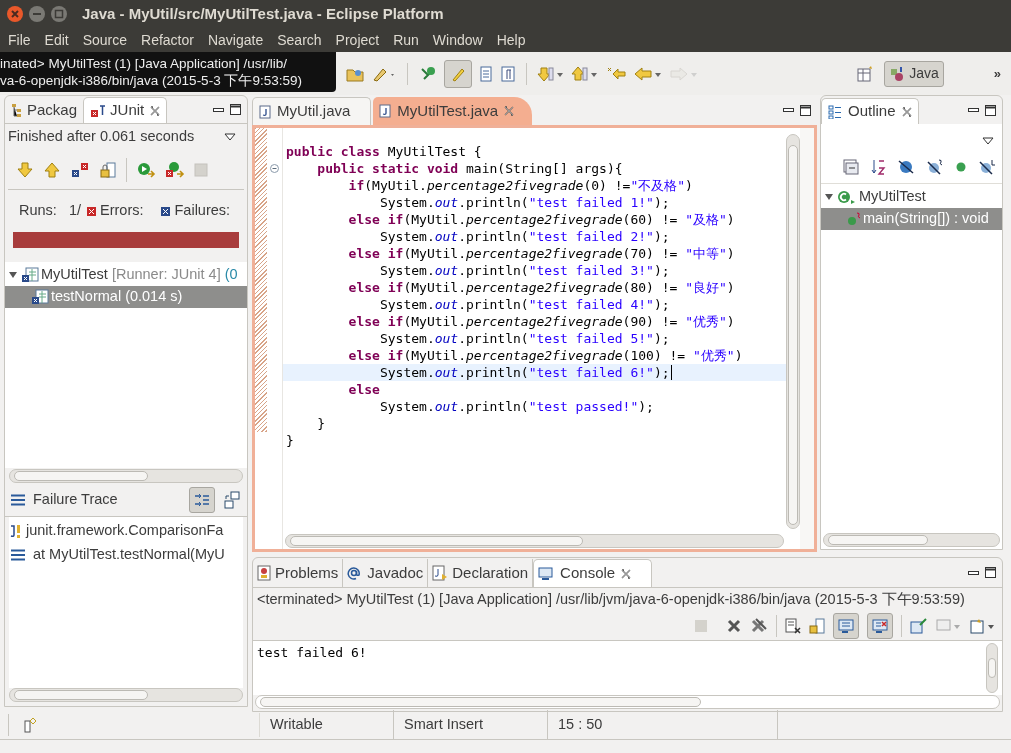  I want to click on menu-item: Source, so click(105, 40).